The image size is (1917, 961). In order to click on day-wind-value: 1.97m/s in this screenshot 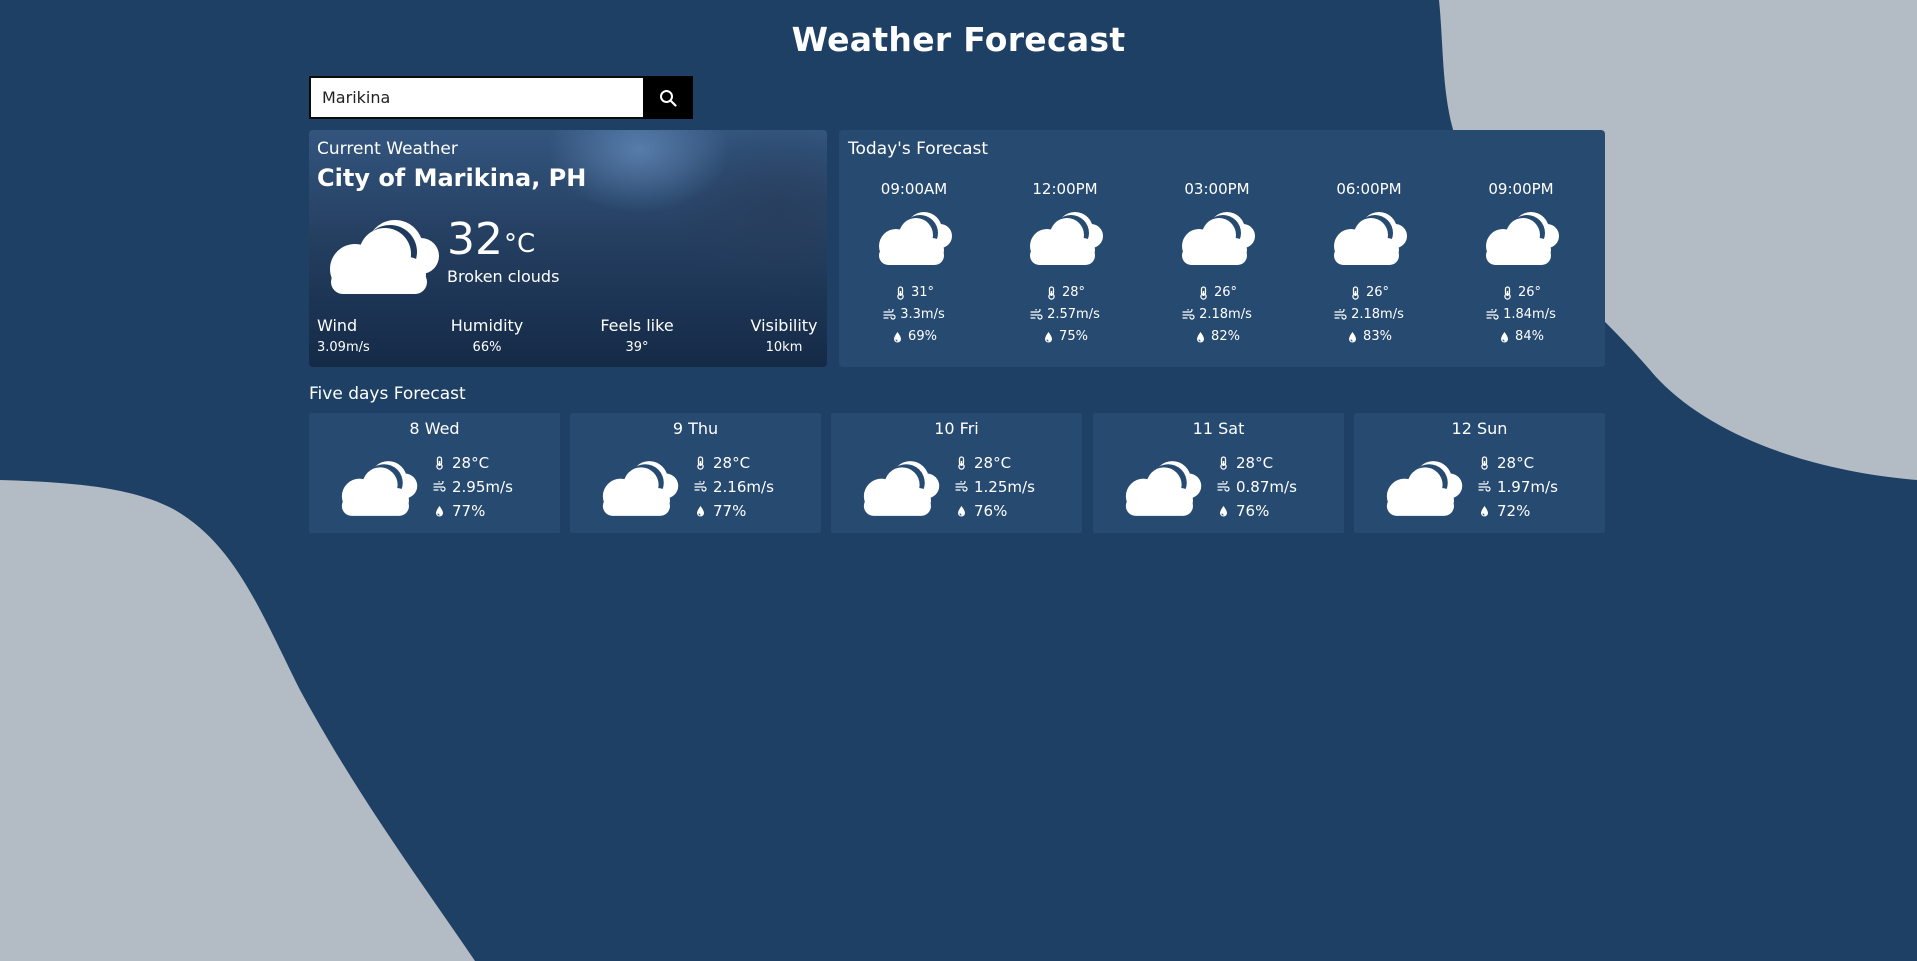, I will do `click(1527, 487)`.